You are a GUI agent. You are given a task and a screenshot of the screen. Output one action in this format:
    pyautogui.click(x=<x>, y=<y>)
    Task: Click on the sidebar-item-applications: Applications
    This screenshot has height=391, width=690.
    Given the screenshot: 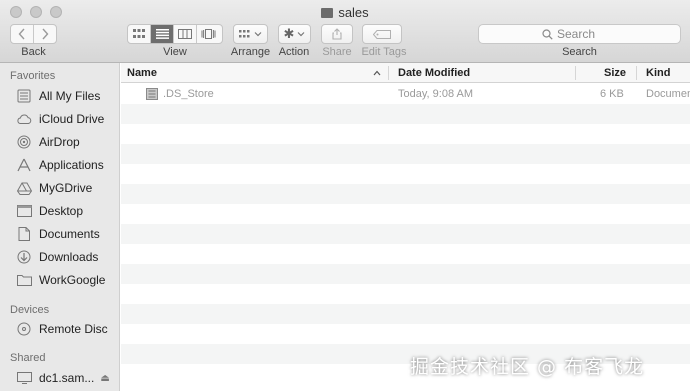 What is the action you would take?
    pyautogui.click(x=68, y=165)
    